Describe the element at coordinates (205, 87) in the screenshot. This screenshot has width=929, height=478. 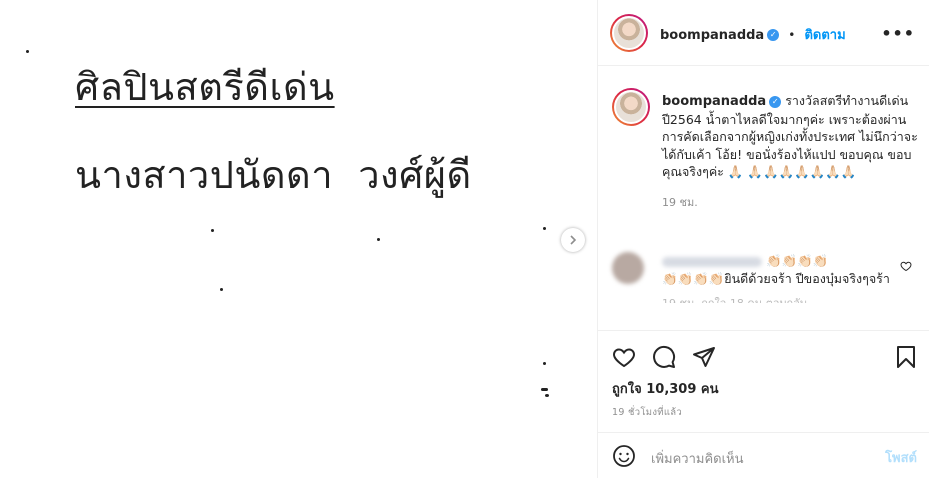
I see `post-image-title: ศิลปินสตรีดีเด่น` at that location.